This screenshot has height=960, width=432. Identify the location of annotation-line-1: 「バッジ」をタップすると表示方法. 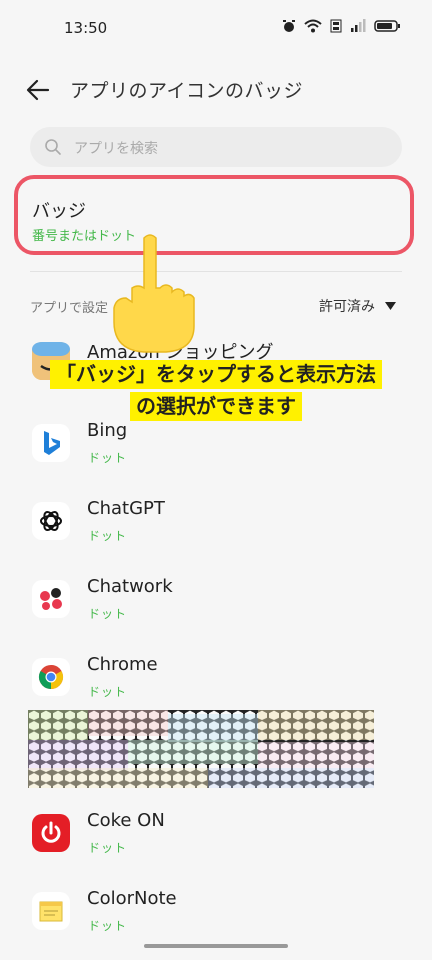
(216, 374).